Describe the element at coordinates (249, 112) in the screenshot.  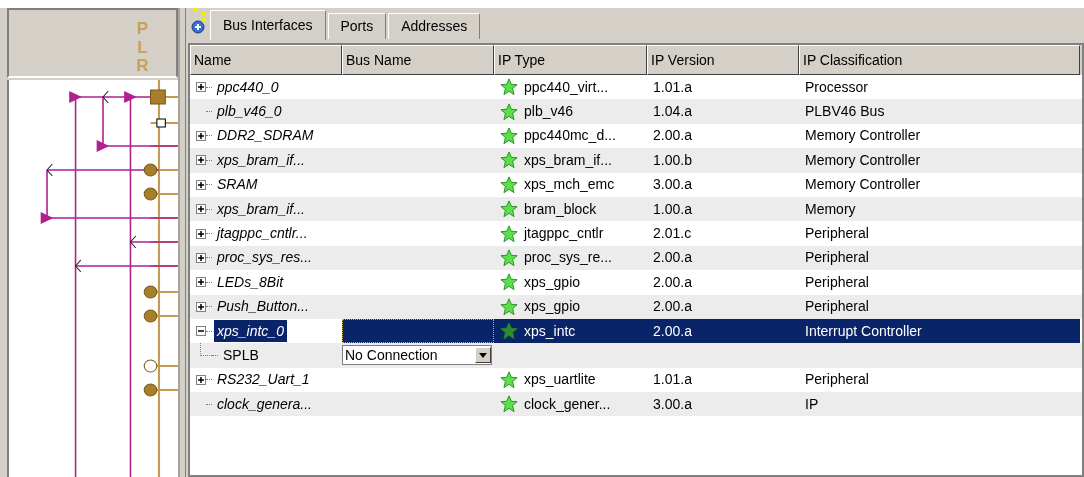
I see `instance-name: plb_v46_0` at that location.